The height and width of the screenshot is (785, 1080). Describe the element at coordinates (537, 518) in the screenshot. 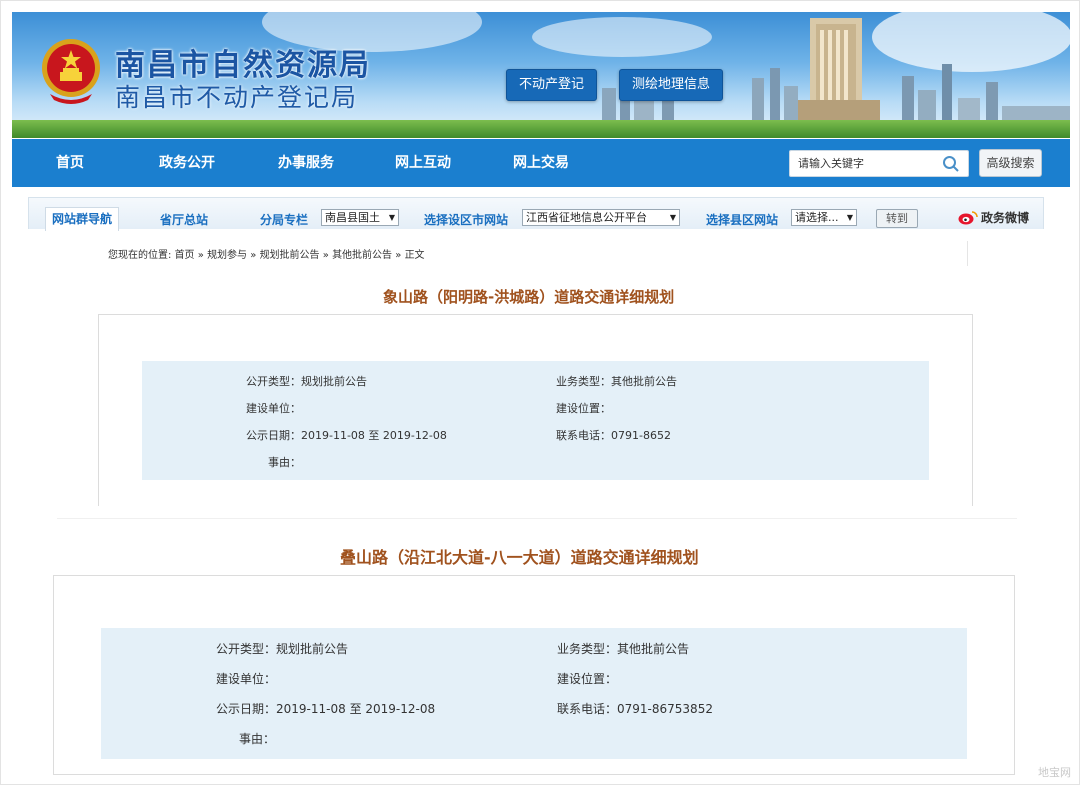

I see `divider` at that location.